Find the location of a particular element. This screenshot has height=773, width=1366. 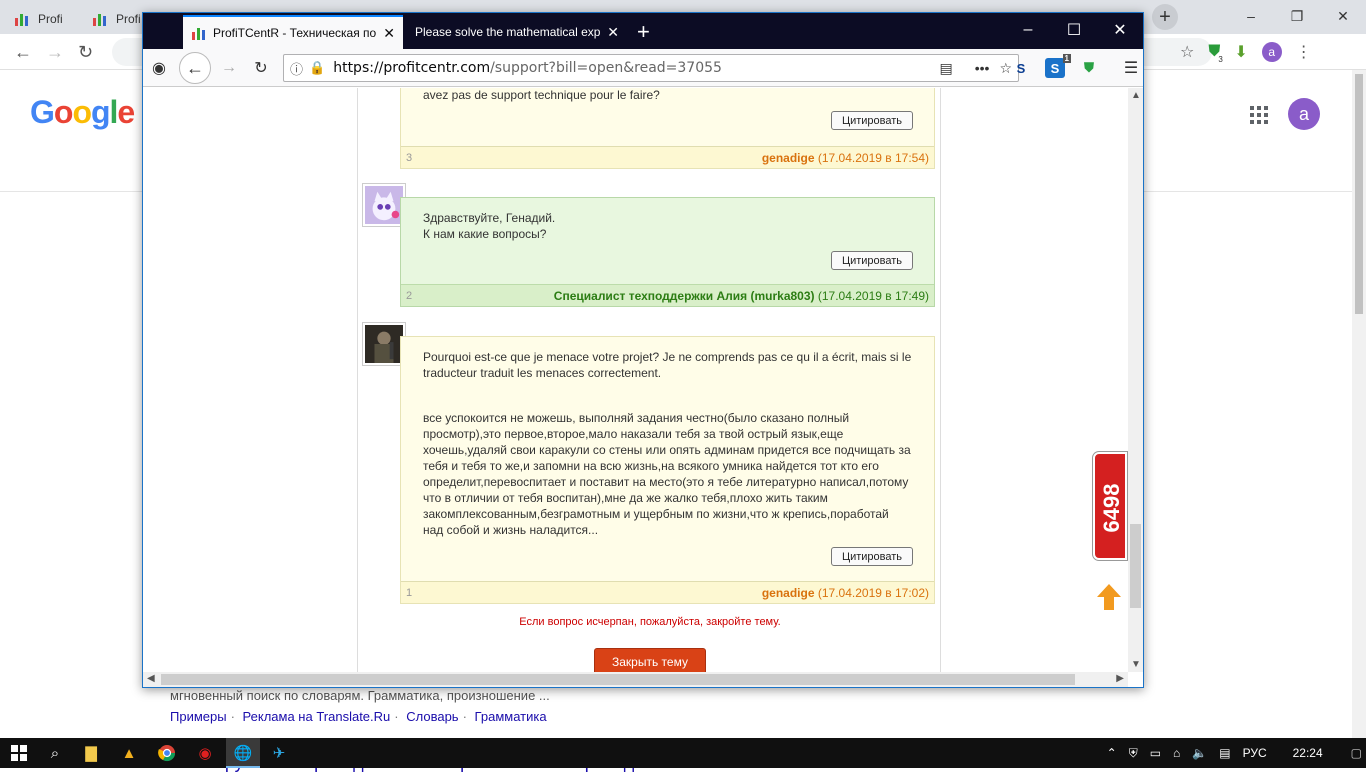

reader-view-icon: ▤ is located at coordinates (945, 68).